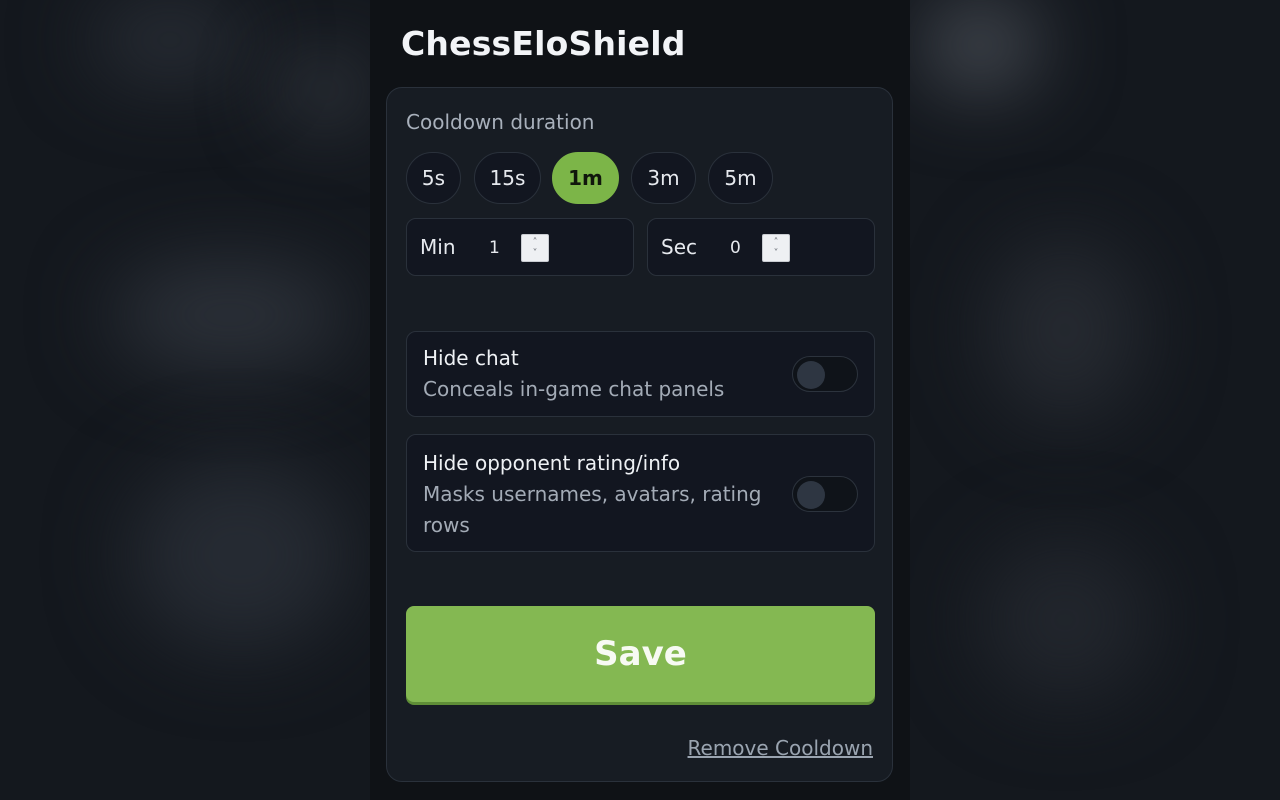  What do you see at coordinates (471, 358) in the screenshot?
I see `hide-chat-title: Hide chat` at bounding box center [471, 358].